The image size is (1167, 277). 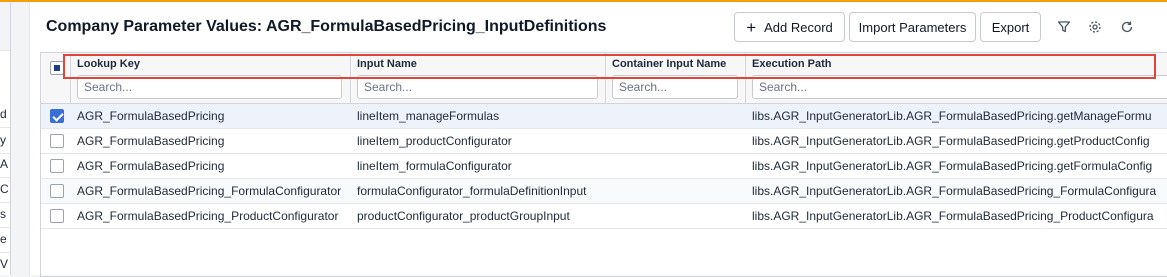 I want to click on column-label: Execution Path, so click(x=791, y=64).